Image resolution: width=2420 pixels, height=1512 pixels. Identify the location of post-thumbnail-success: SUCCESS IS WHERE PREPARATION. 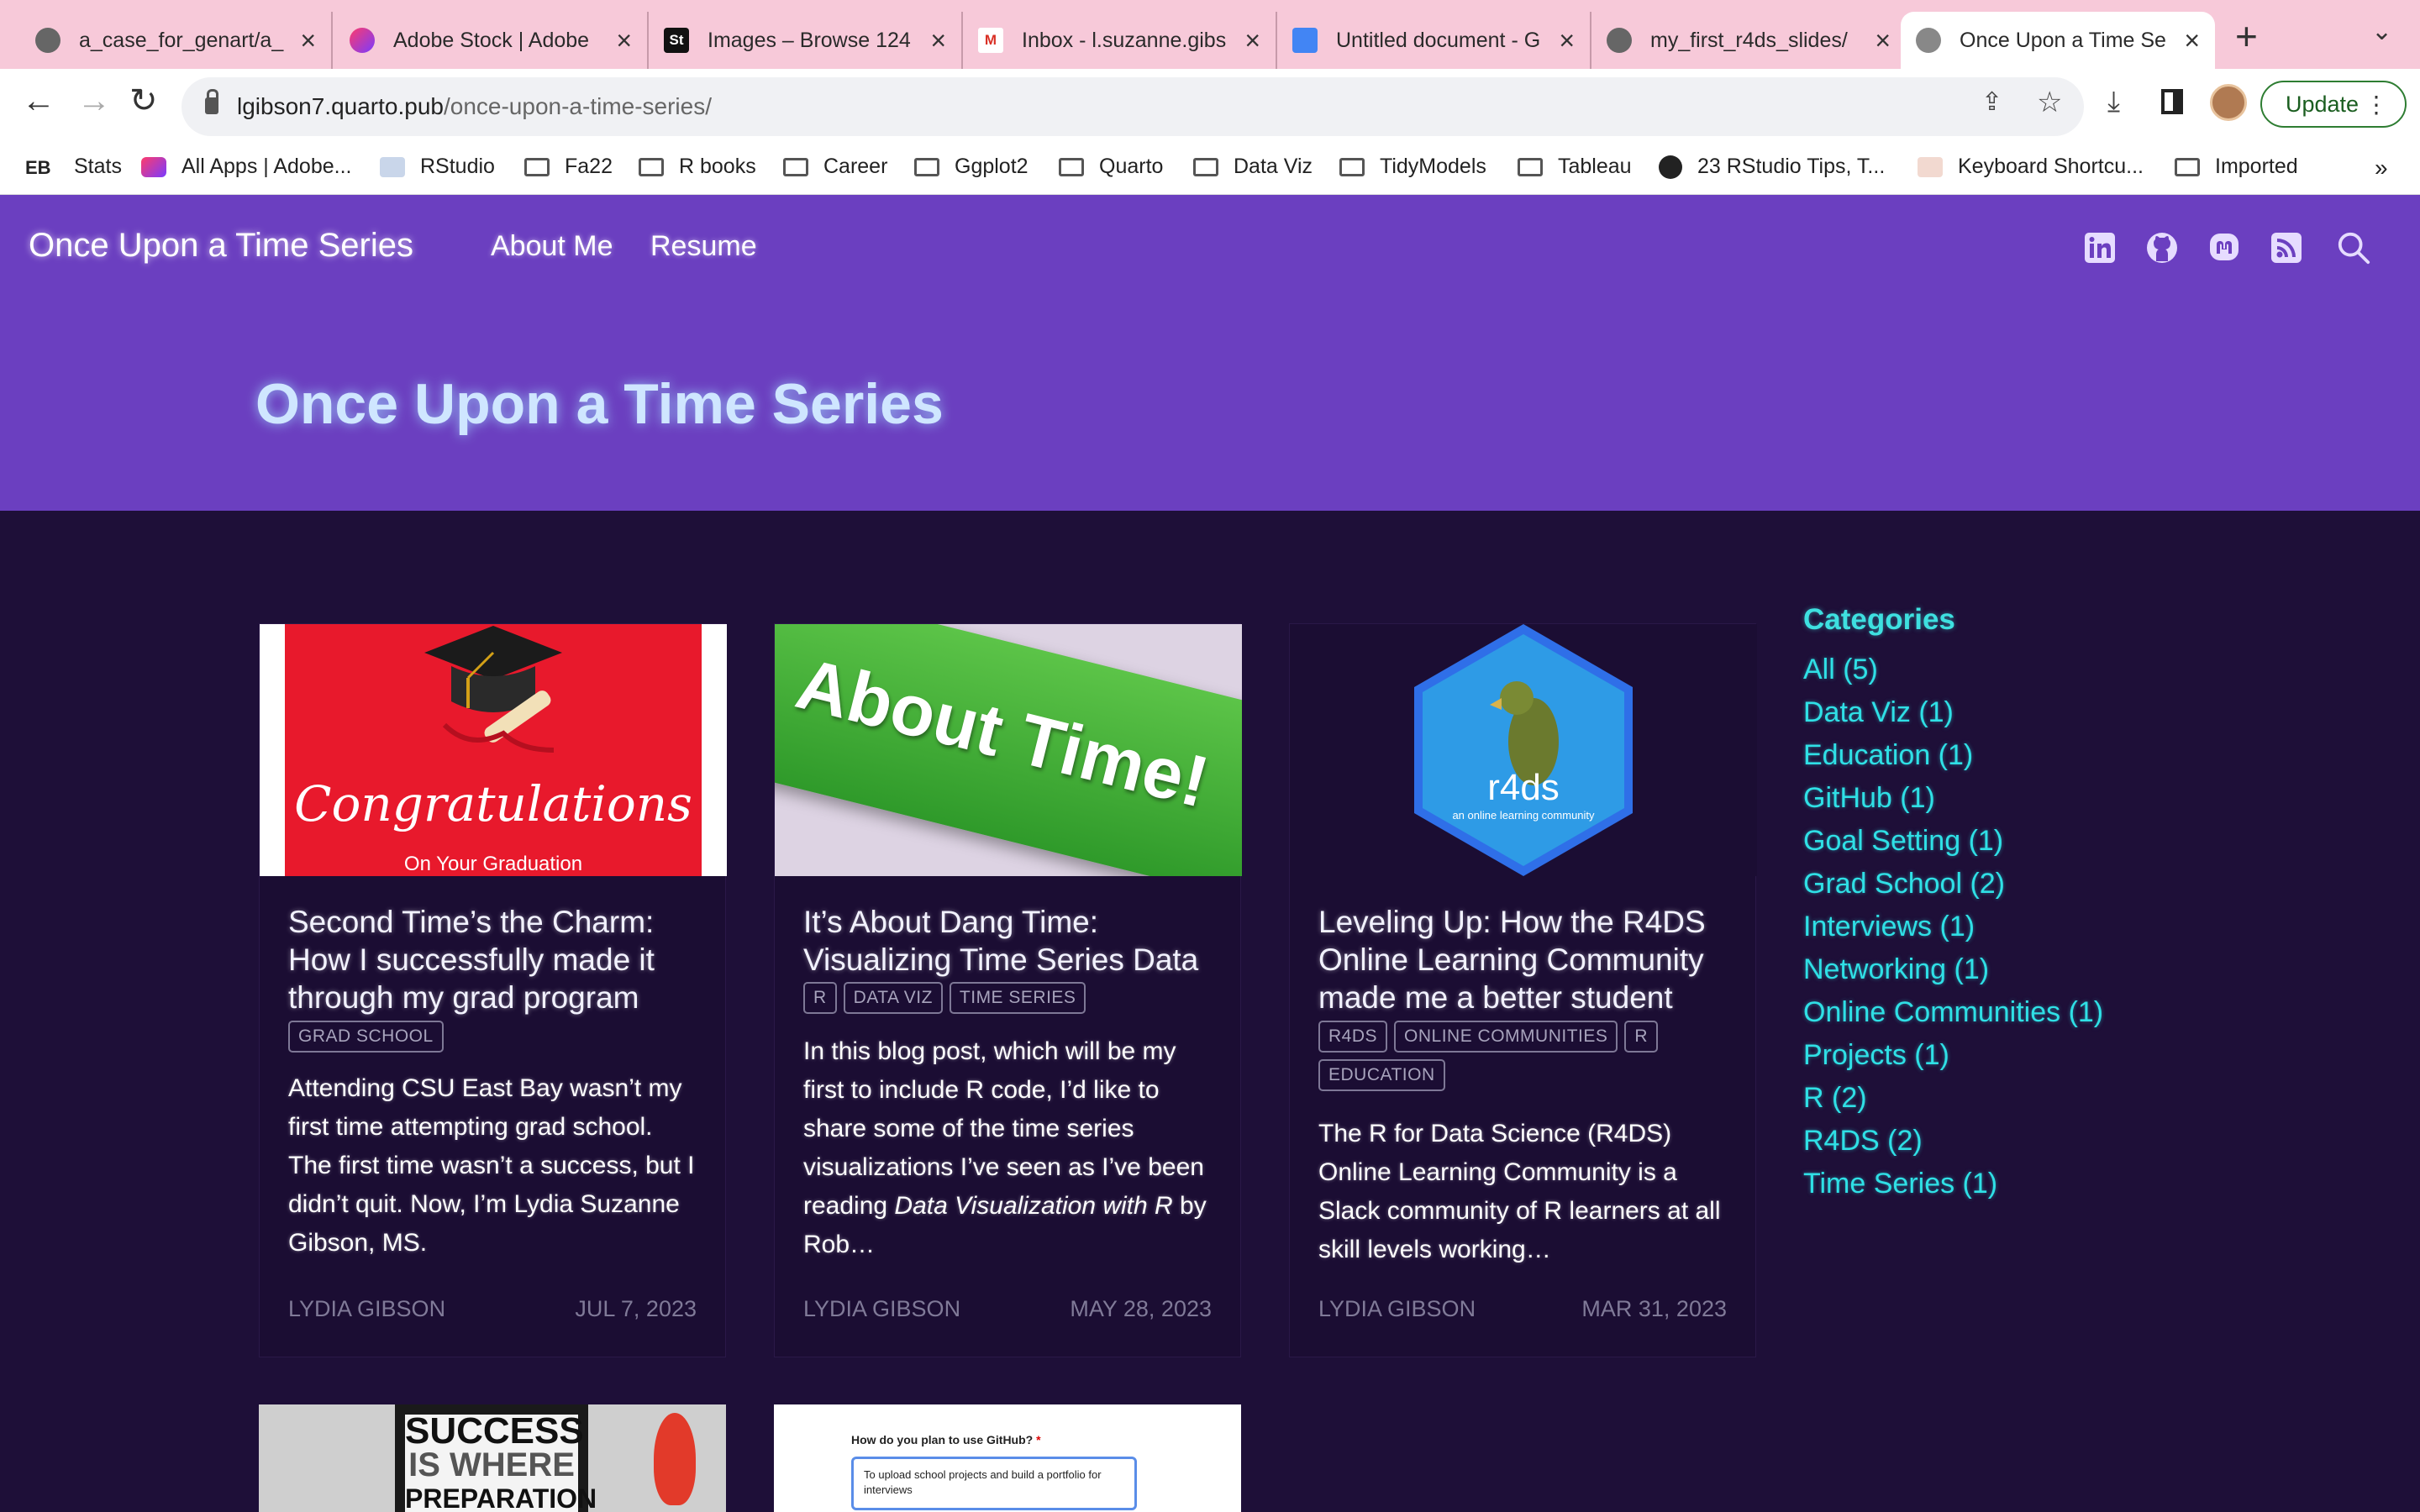
(493, 1458).